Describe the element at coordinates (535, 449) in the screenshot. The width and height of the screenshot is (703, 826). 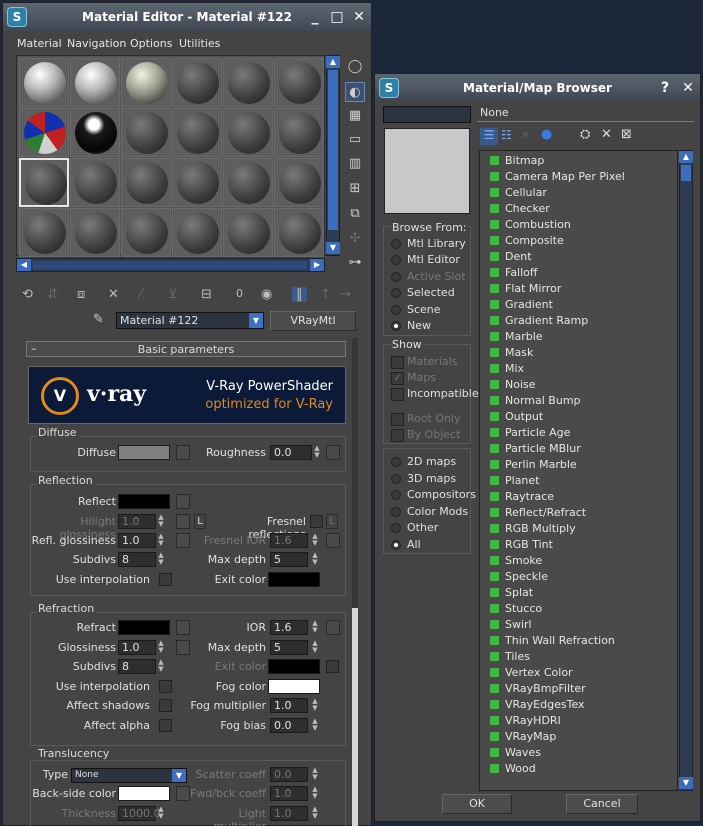
I see `map-list-item: Particle MBlur` at that location.